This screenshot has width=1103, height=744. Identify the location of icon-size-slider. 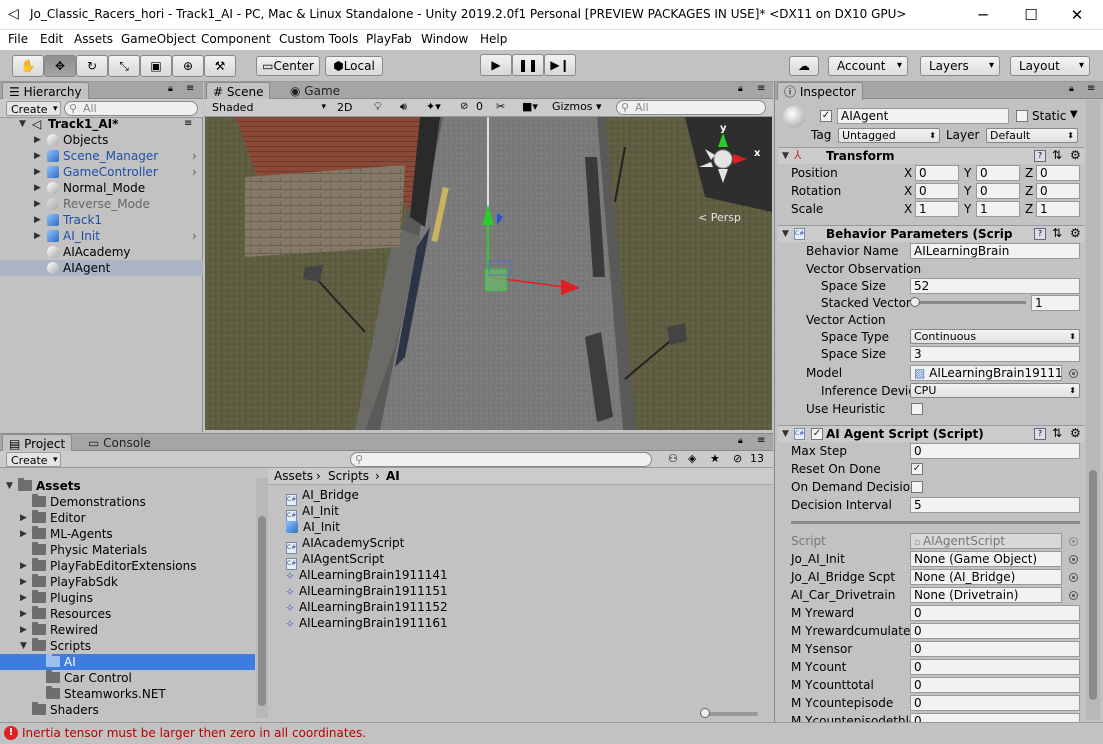
(729, 713).